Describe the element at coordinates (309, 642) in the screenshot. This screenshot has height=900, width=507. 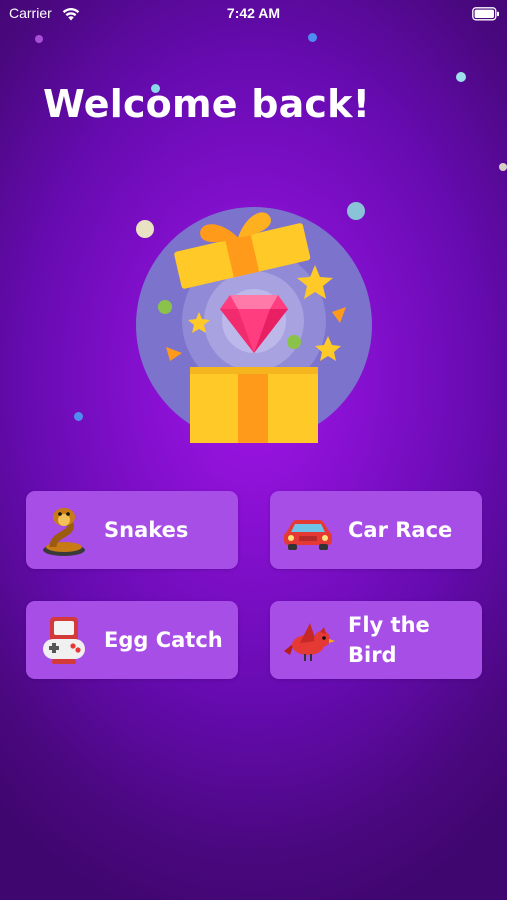
I see `red-bird-icon` at that location.